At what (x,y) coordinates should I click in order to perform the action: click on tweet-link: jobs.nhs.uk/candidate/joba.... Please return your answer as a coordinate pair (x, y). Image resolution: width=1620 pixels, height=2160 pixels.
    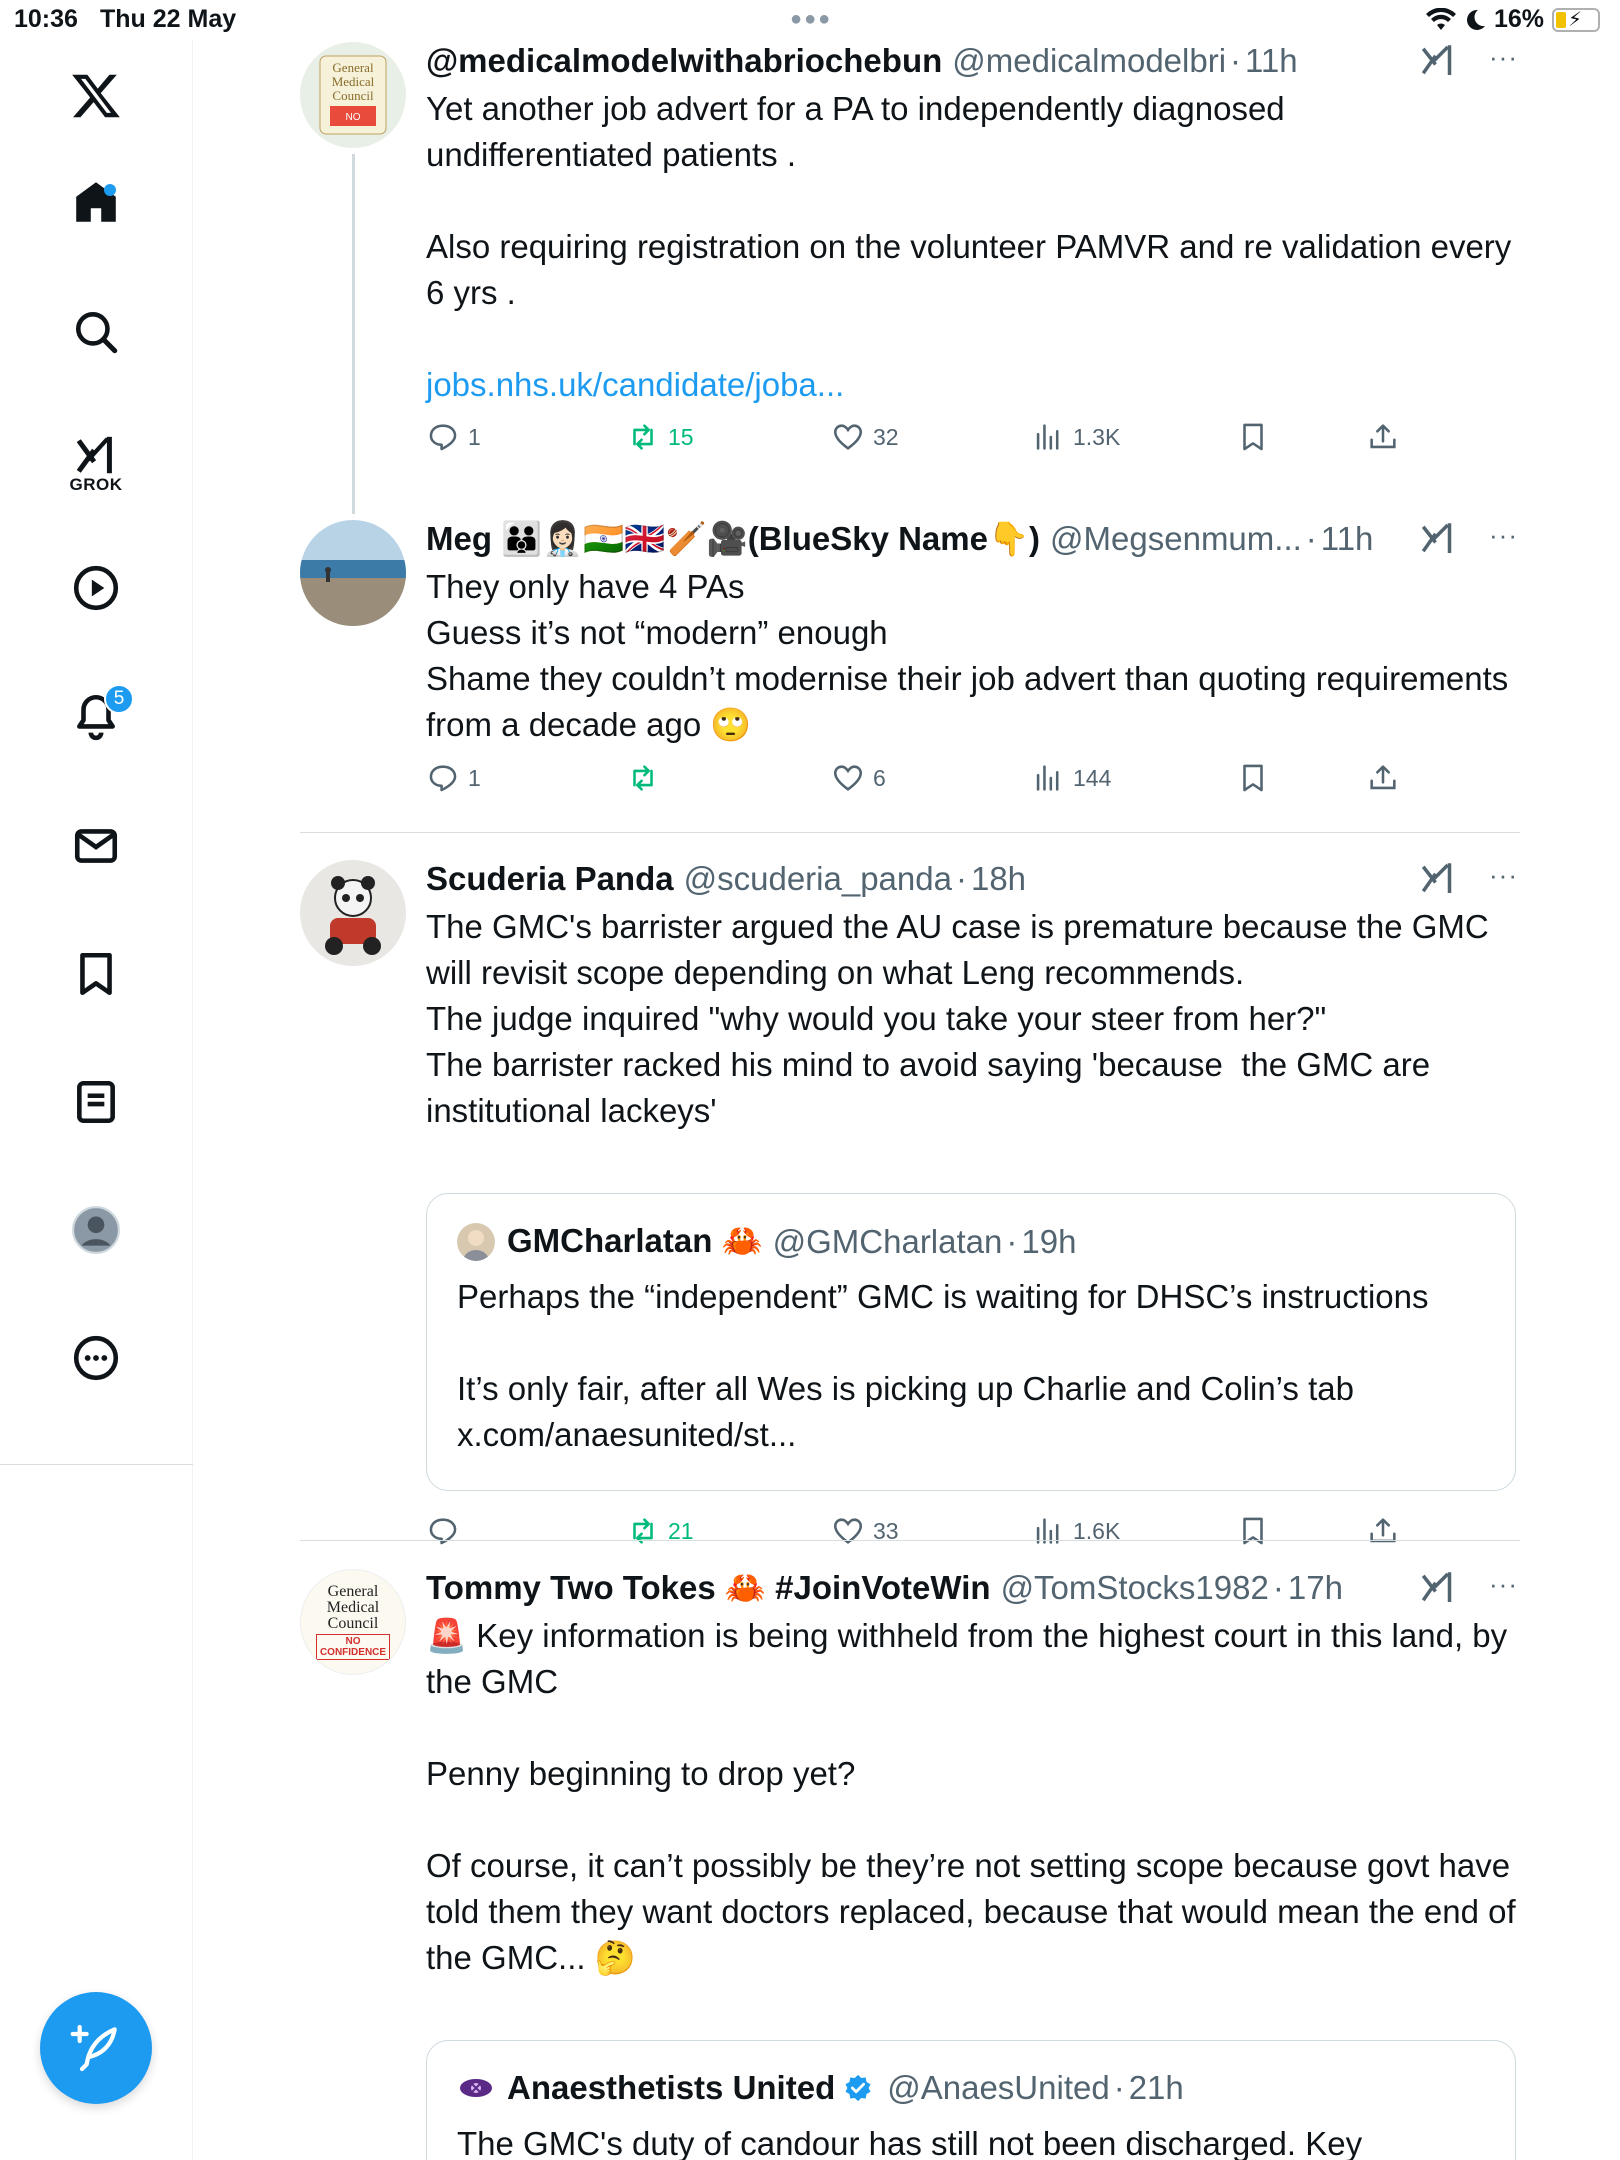
    Looking at the image, I should click on (635, 384).